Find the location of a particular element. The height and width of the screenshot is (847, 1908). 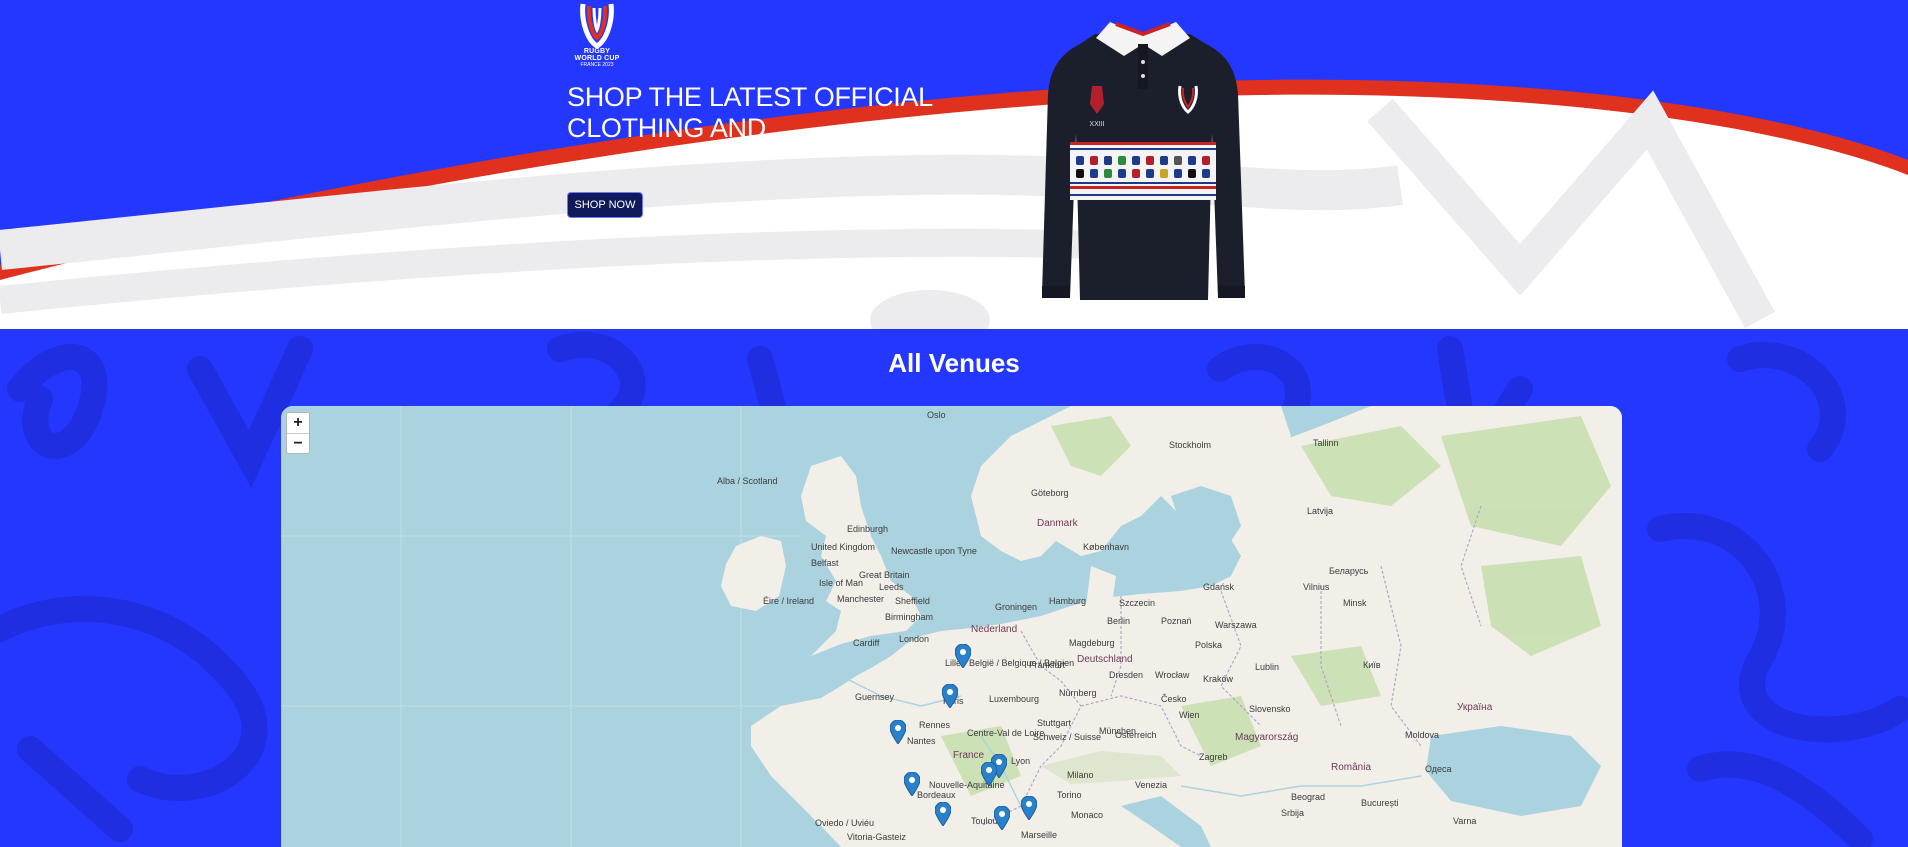

shop-now-button: SHOP NOW is located at coordinates (605, 205).